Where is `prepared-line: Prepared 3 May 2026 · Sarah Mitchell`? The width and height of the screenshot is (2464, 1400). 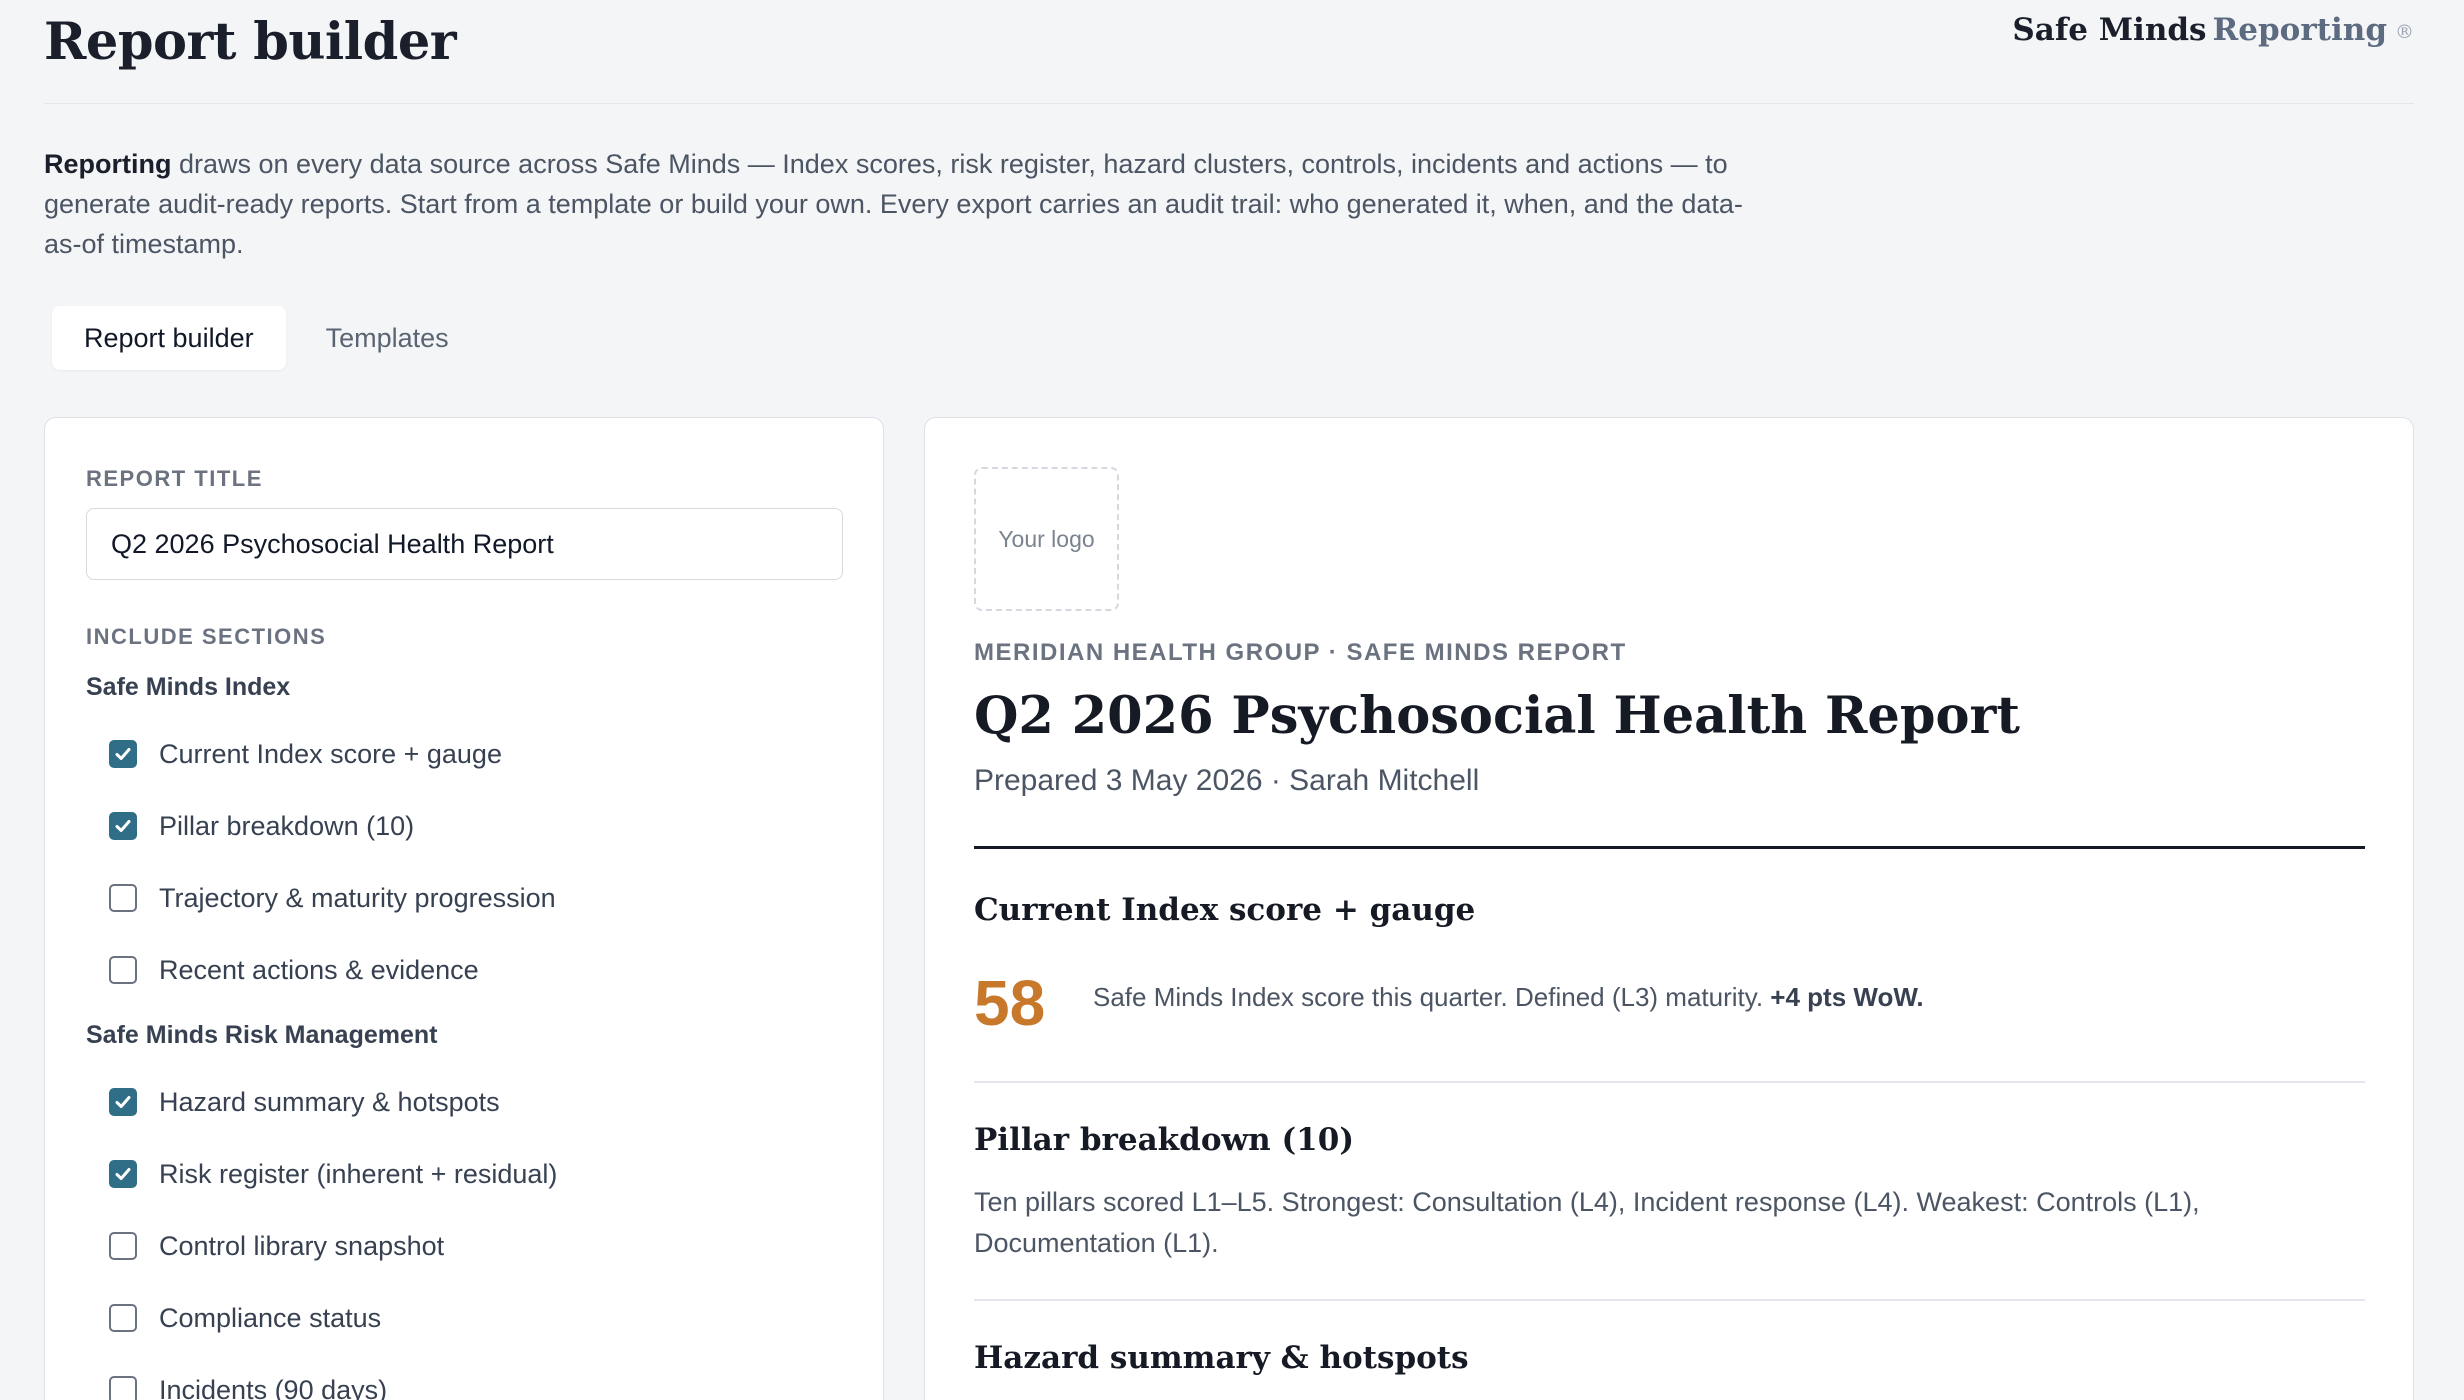
prepared-line: Prepared 3 May 2026 · Sarah Mitchell is located at coordinates (1227, 780).